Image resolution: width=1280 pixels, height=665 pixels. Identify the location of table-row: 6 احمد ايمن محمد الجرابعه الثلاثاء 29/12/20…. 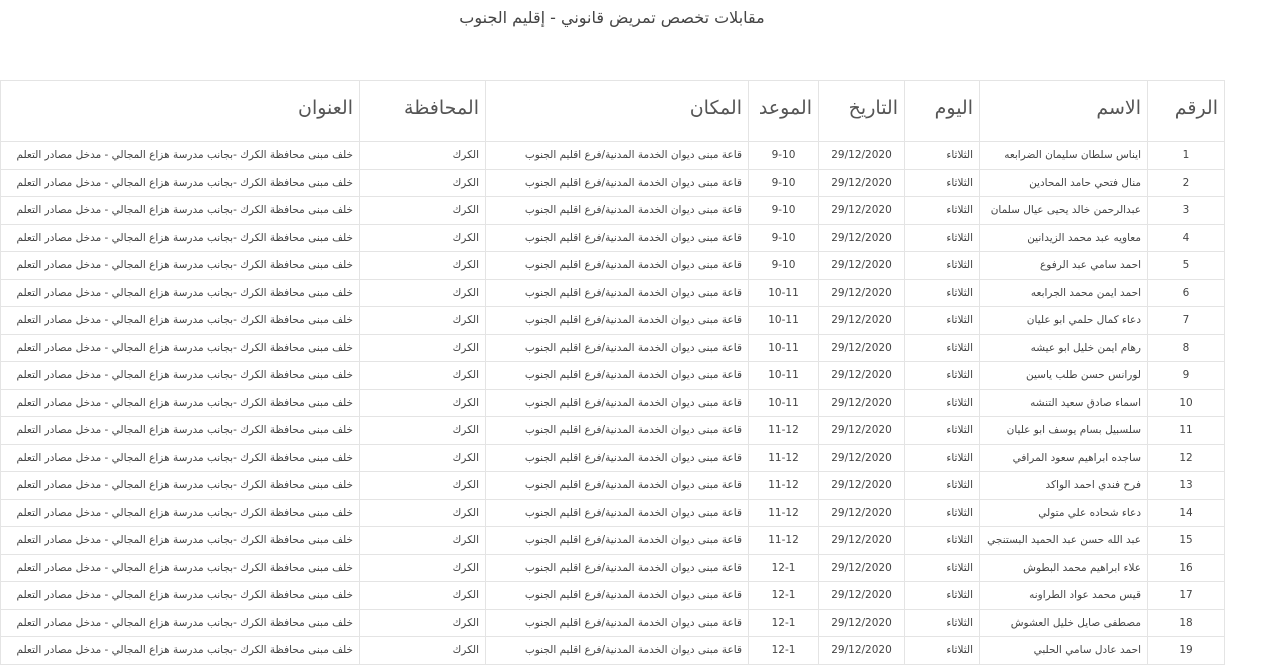
(612, 292).